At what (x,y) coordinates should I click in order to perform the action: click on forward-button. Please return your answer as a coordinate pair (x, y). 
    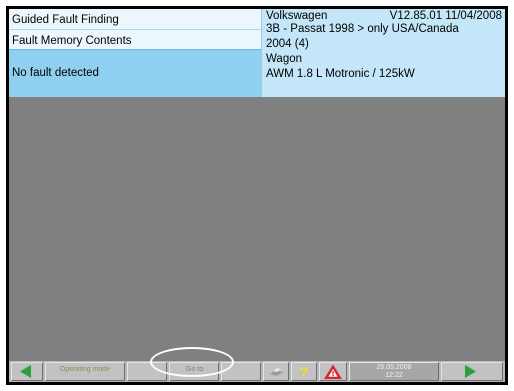
    Looking at the image, I should click on (472, 371).